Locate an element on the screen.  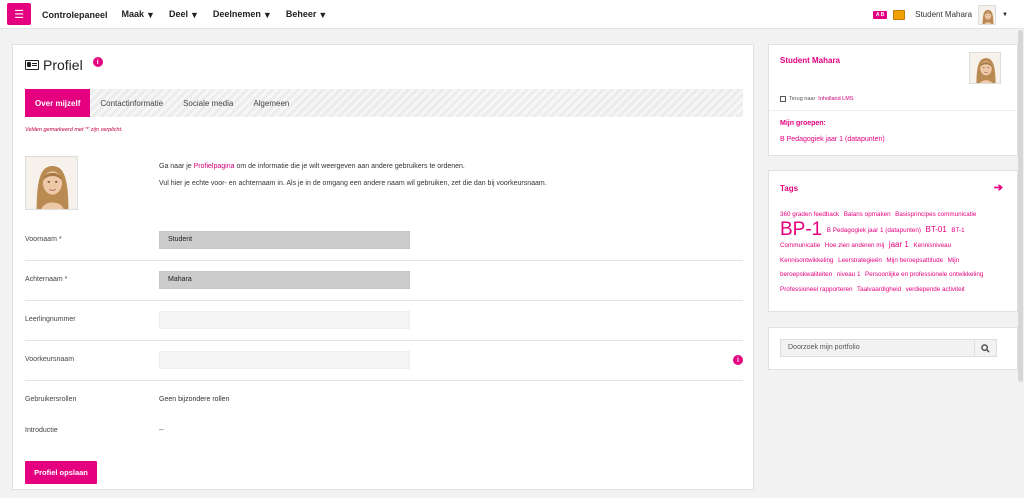
tag-link: BP-1 is located at coordinates (801, 229).